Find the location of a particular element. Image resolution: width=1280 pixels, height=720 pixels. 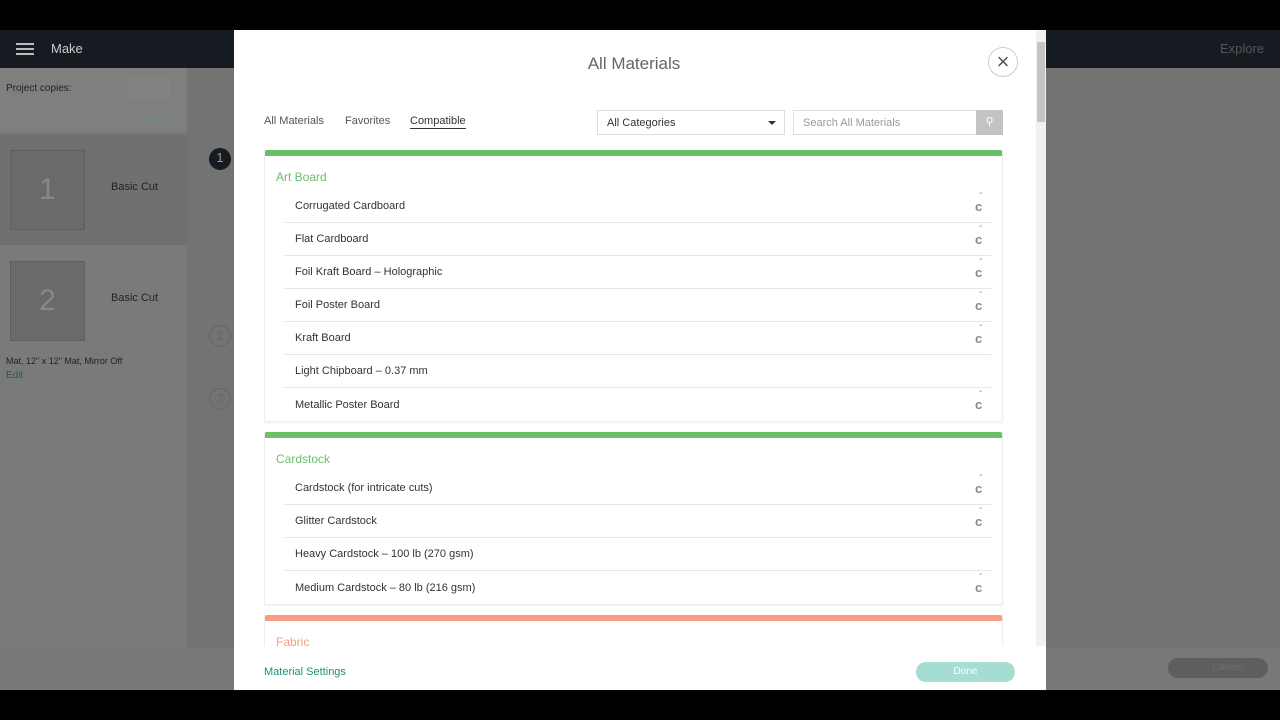

project-copies-stepper is located at coordinates (149, 87).